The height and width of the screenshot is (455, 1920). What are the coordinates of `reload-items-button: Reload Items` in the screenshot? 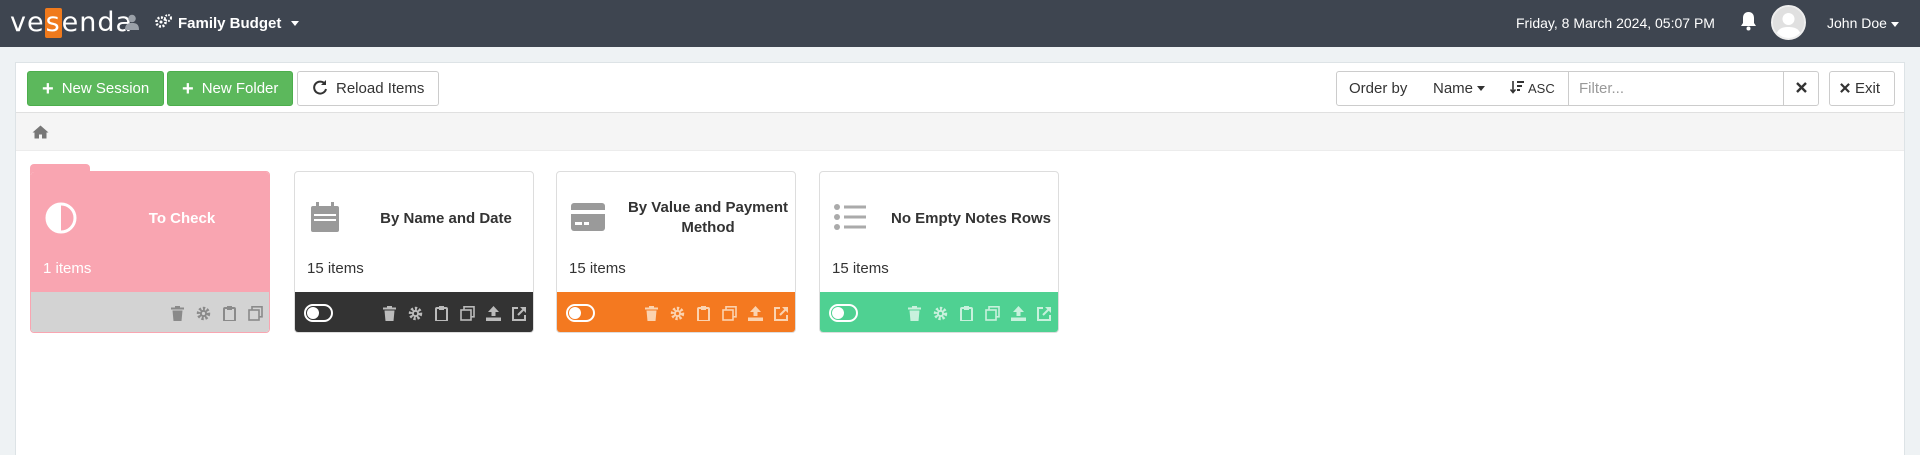 It's located at (368, 88).